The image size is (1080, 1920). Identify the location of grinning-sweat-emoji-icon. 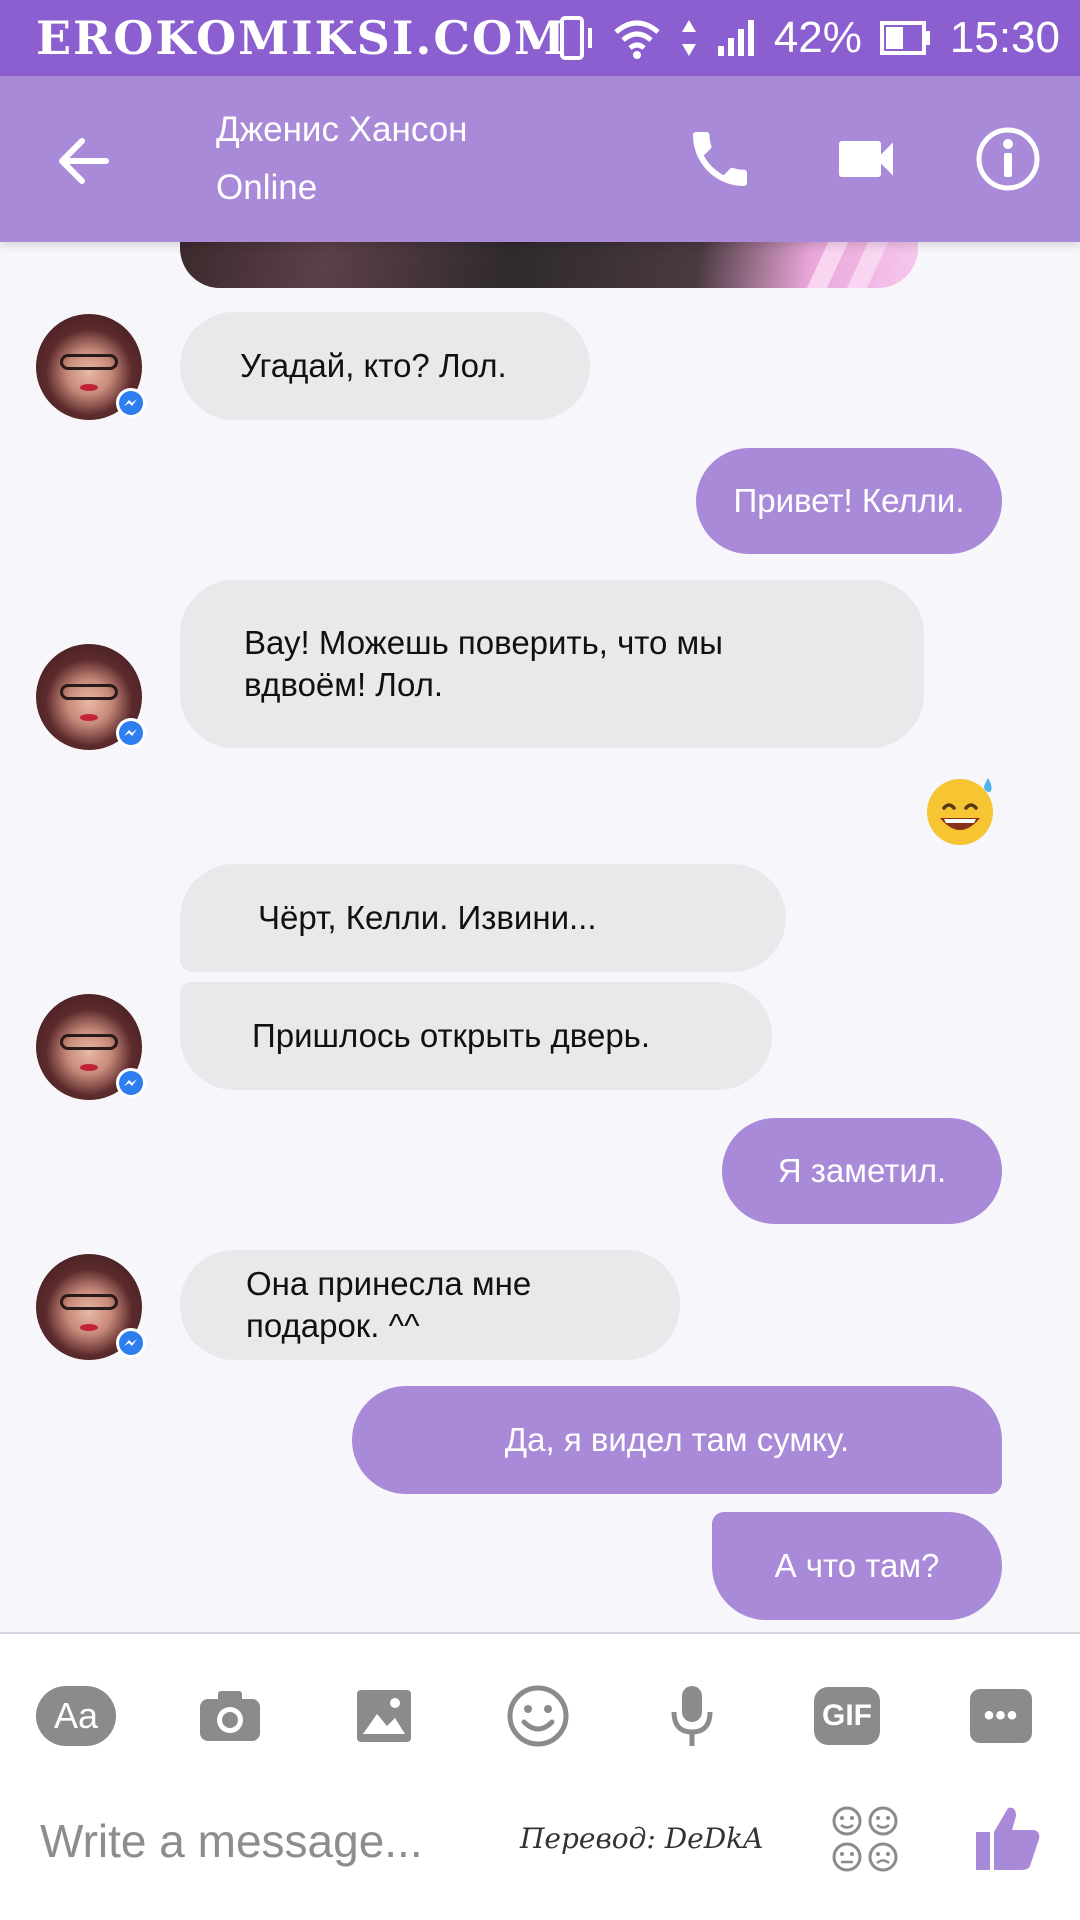
(962, 810).